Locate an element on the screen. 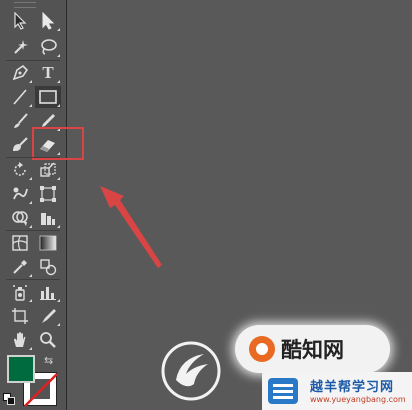 Image resolution: width=412 pixels, height=410 pixels. watermark-logo-icon is located at coordinates (191, 371).